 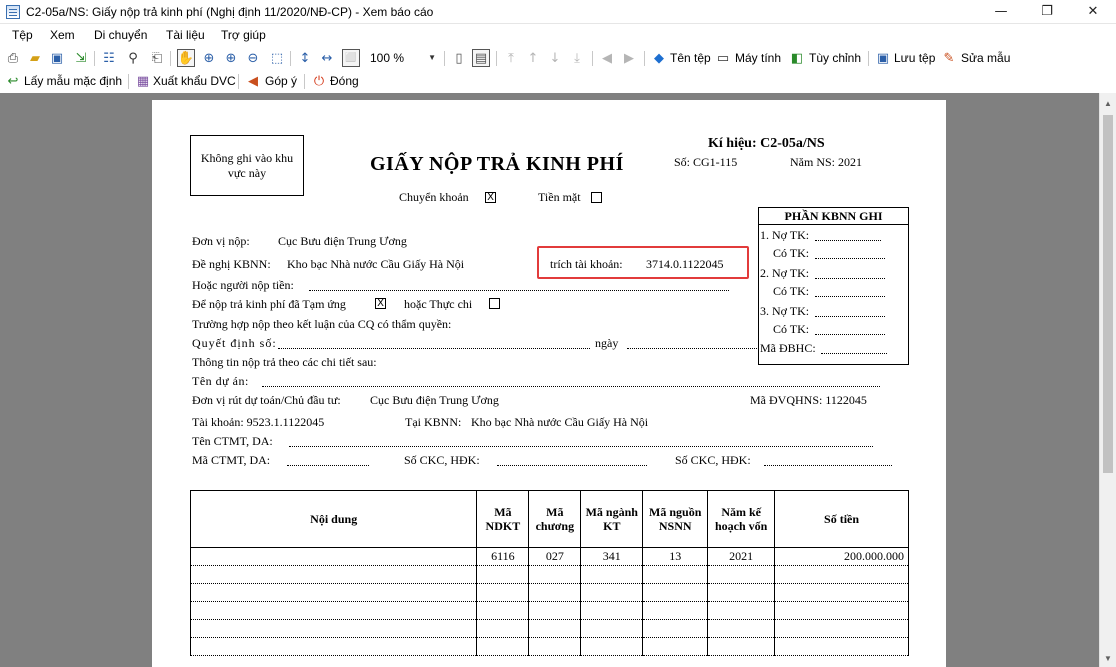 What do you see at coordinates (35, 58) in the screenshot?
I see `open-folder-icon: ▰` at bounding box center [35, 58].